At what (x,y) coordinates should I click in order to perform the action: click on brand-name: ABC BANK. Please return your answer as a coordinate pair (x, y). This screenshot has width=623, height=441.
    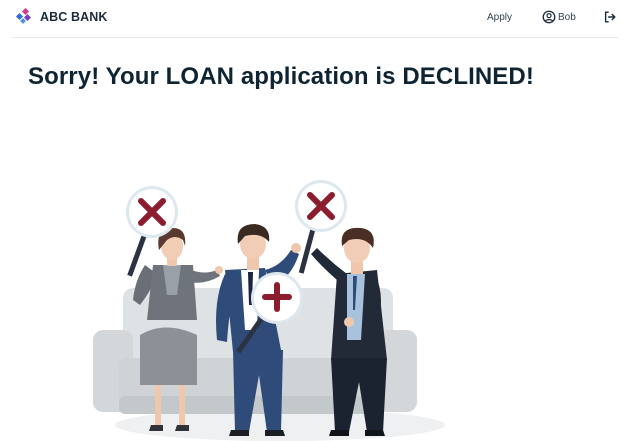
    Looking at the image, I should click on (74, 17).